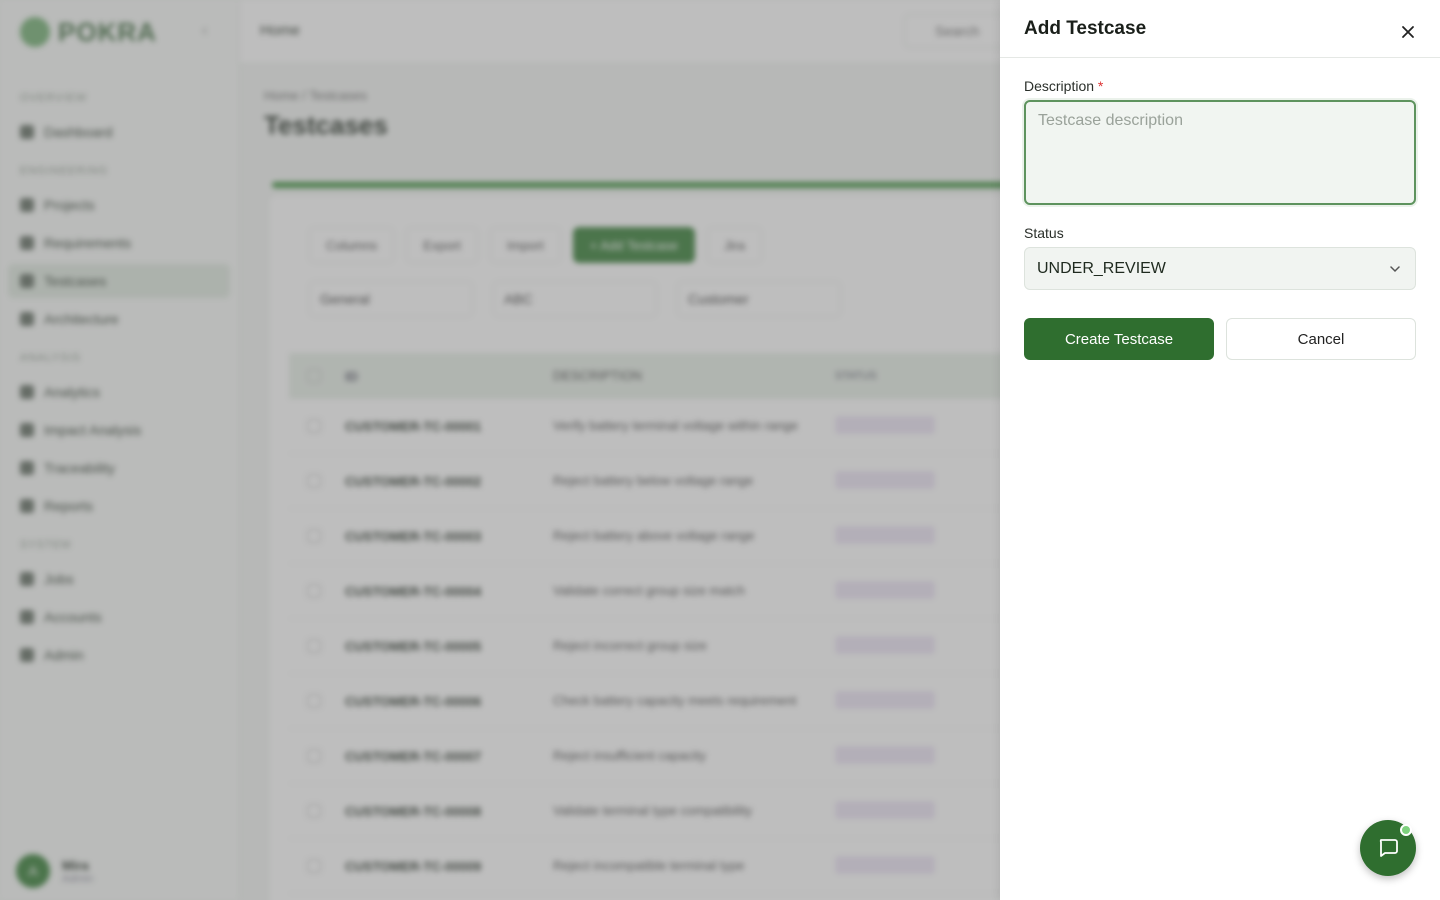 This screenshot has width=1440, height=900. What do you see at coordinates (1101, 268) in the screenshot?
I see `status-selected-value: UNDER_REVIEW` at bounding box center [1101, 268].